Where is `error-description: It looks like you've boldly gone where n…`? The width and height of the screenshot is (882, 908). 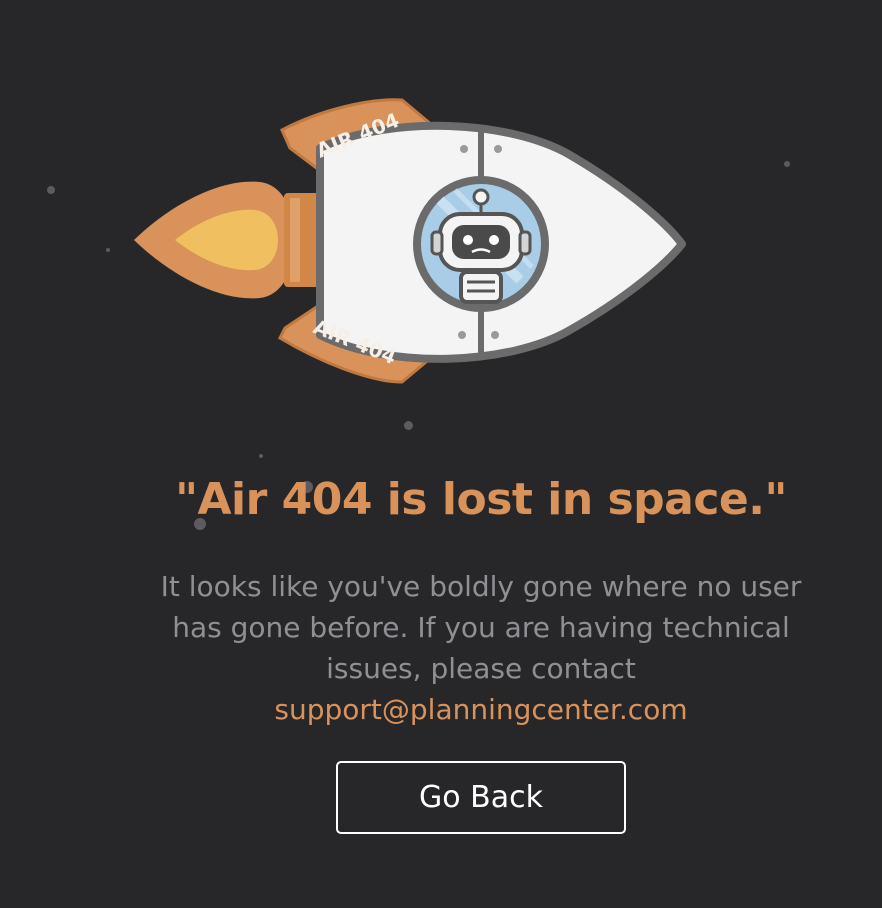 error-description: It looks like you've boldly gone where n… is located at coordinates (481, 648).